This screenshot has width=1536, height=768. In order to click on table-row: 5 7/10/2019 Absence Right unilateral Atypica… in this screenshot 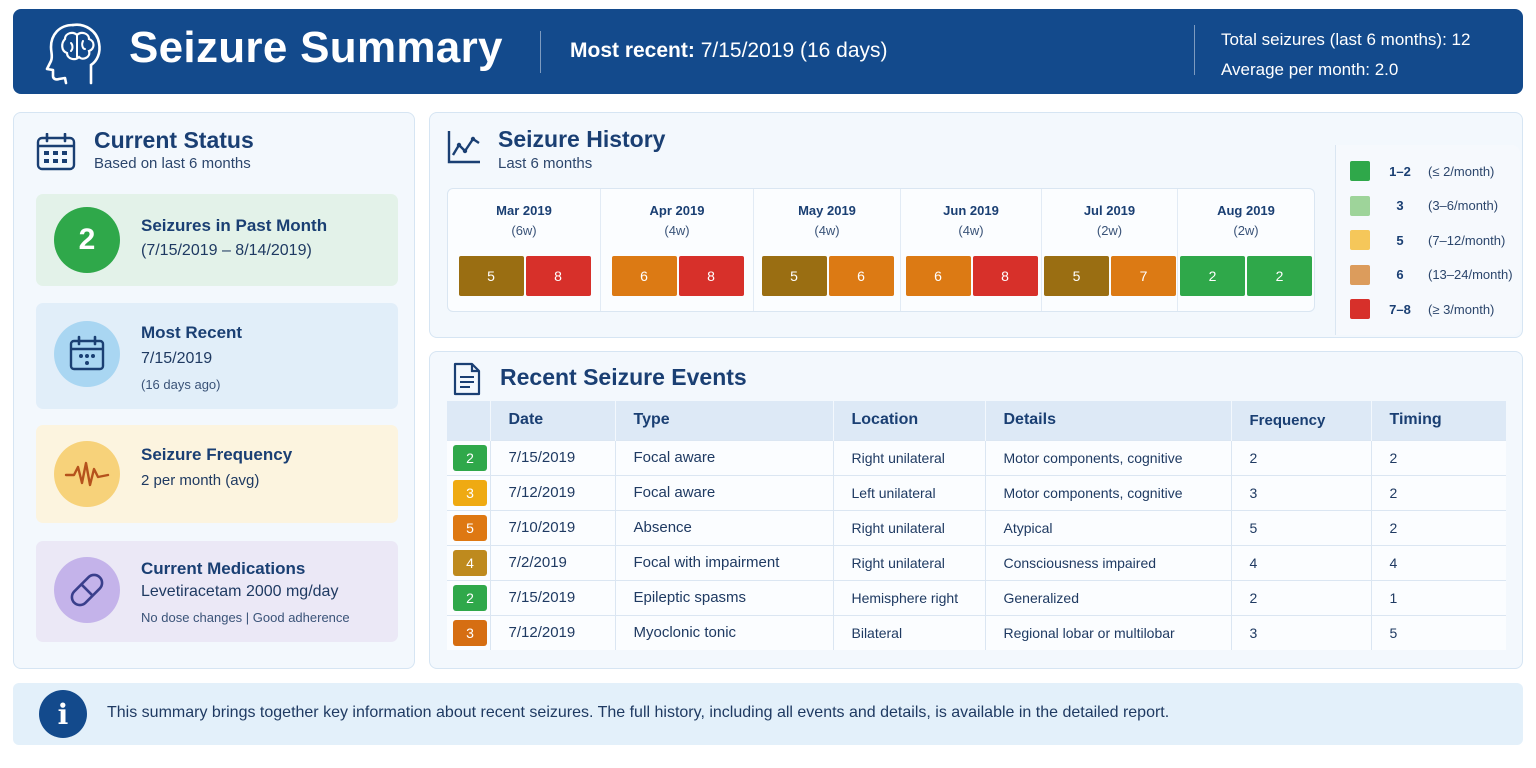, I will do `click(976, 527)`.